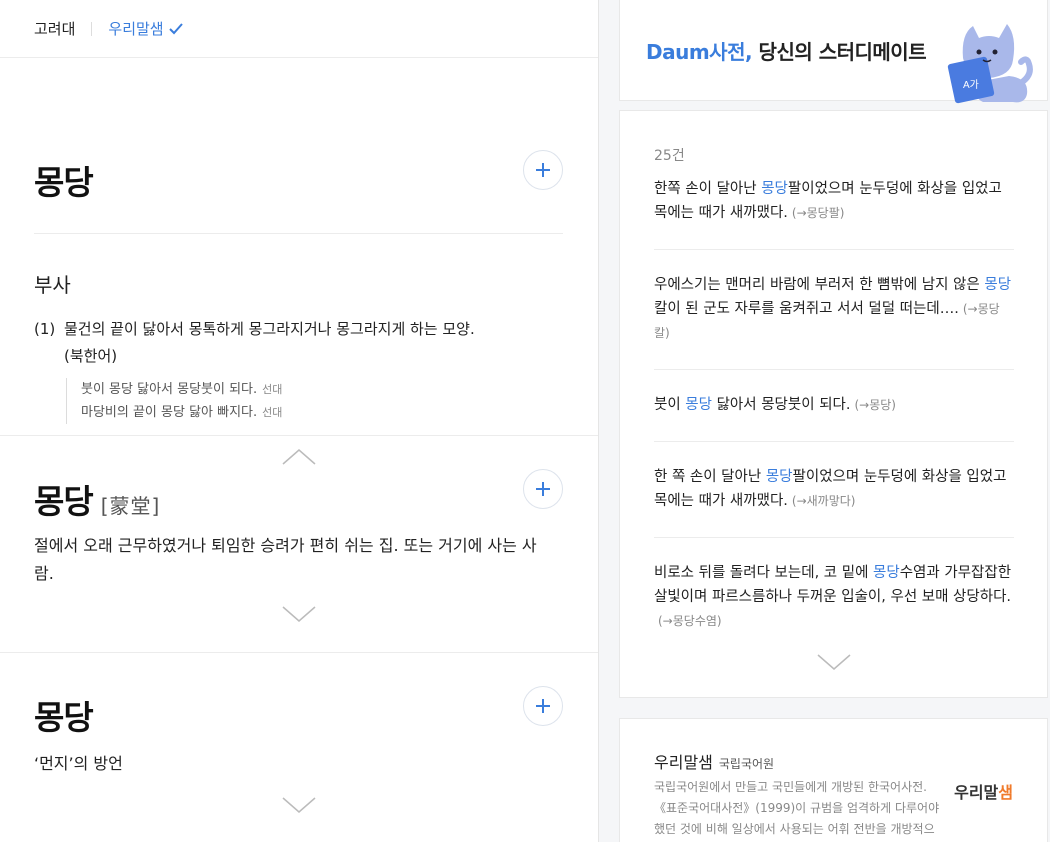 Image resolution: width=1050 pixels, height=842 pixels. What do you see at coordinates (169, 389) in the screenshot?
I see `example-text: 붓이 몽당 닳아서 몽당붓이 되다.` at bounding box center [169, 389].